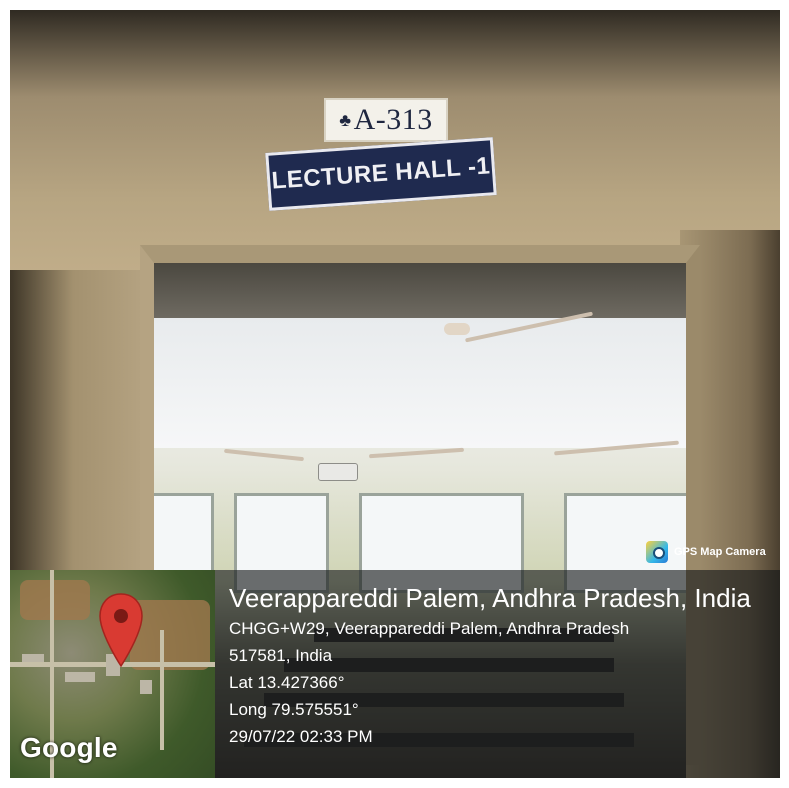 The height and width of the screenshot is (788, 789). Describe the element at coordinates (281, 655) in the screenshot. I see `address-line-2: 517581, India` at that location.